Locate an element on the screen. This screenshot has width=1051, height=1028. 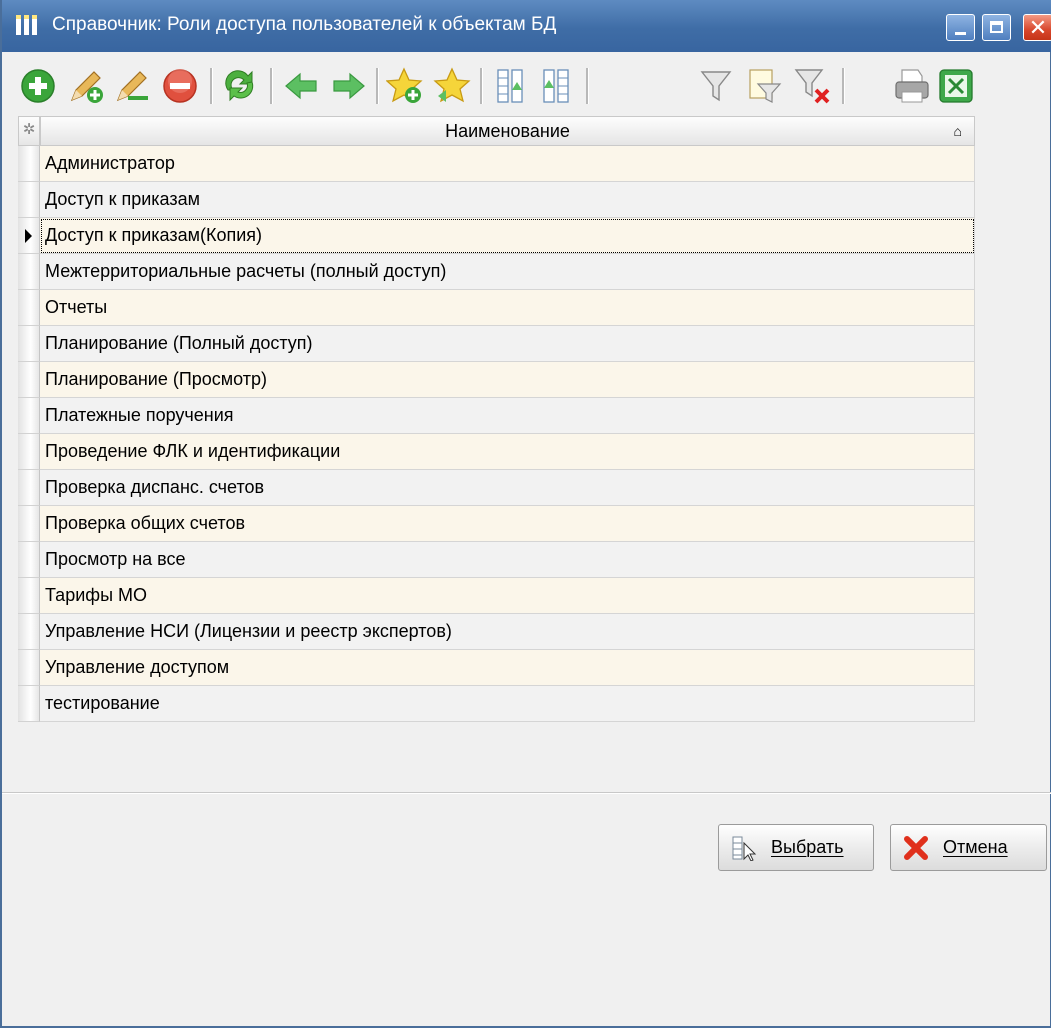
cancel-button: Отмена is located at coordinates (968, 847).